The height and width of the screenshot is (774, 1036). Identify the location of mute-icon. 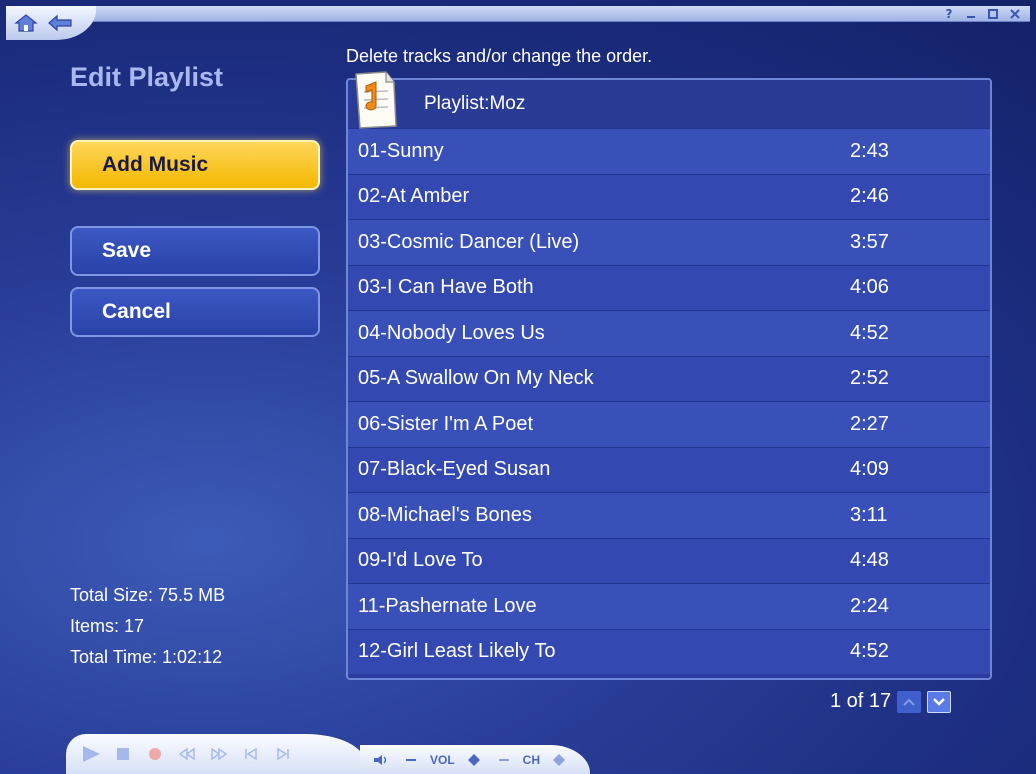
(381, 760).